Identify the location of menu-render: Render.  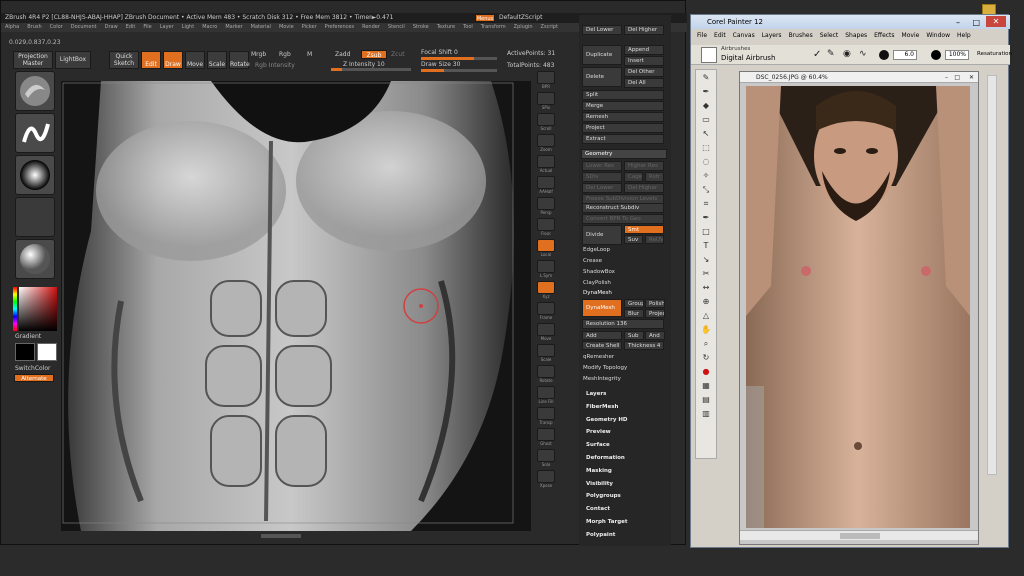
(371, 27).